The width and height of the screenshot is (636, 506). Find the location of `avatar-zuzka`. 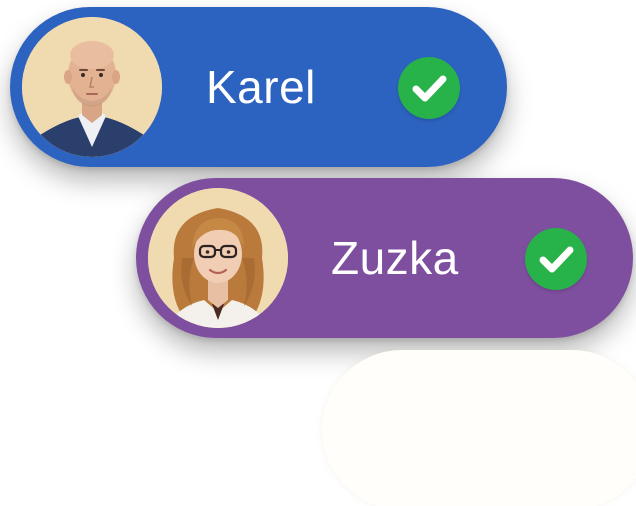

avatar-zuzka is located at coordinates (218, 258).